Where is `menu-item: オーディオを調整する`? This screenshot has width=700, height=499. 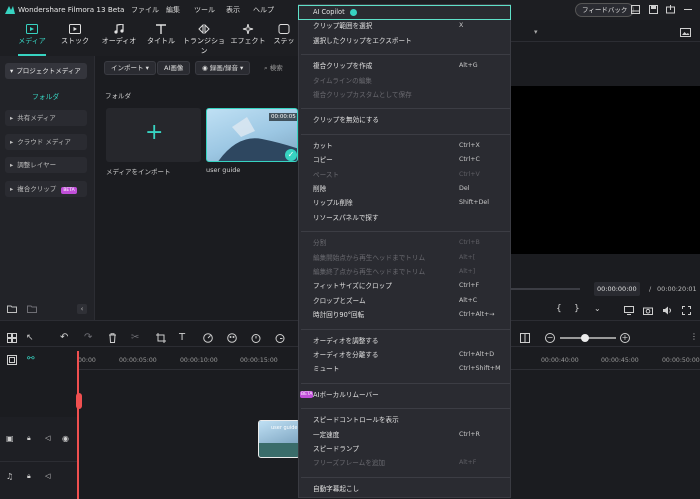
menu-item: オーディオを調整する is located at coordinates (410, 341).